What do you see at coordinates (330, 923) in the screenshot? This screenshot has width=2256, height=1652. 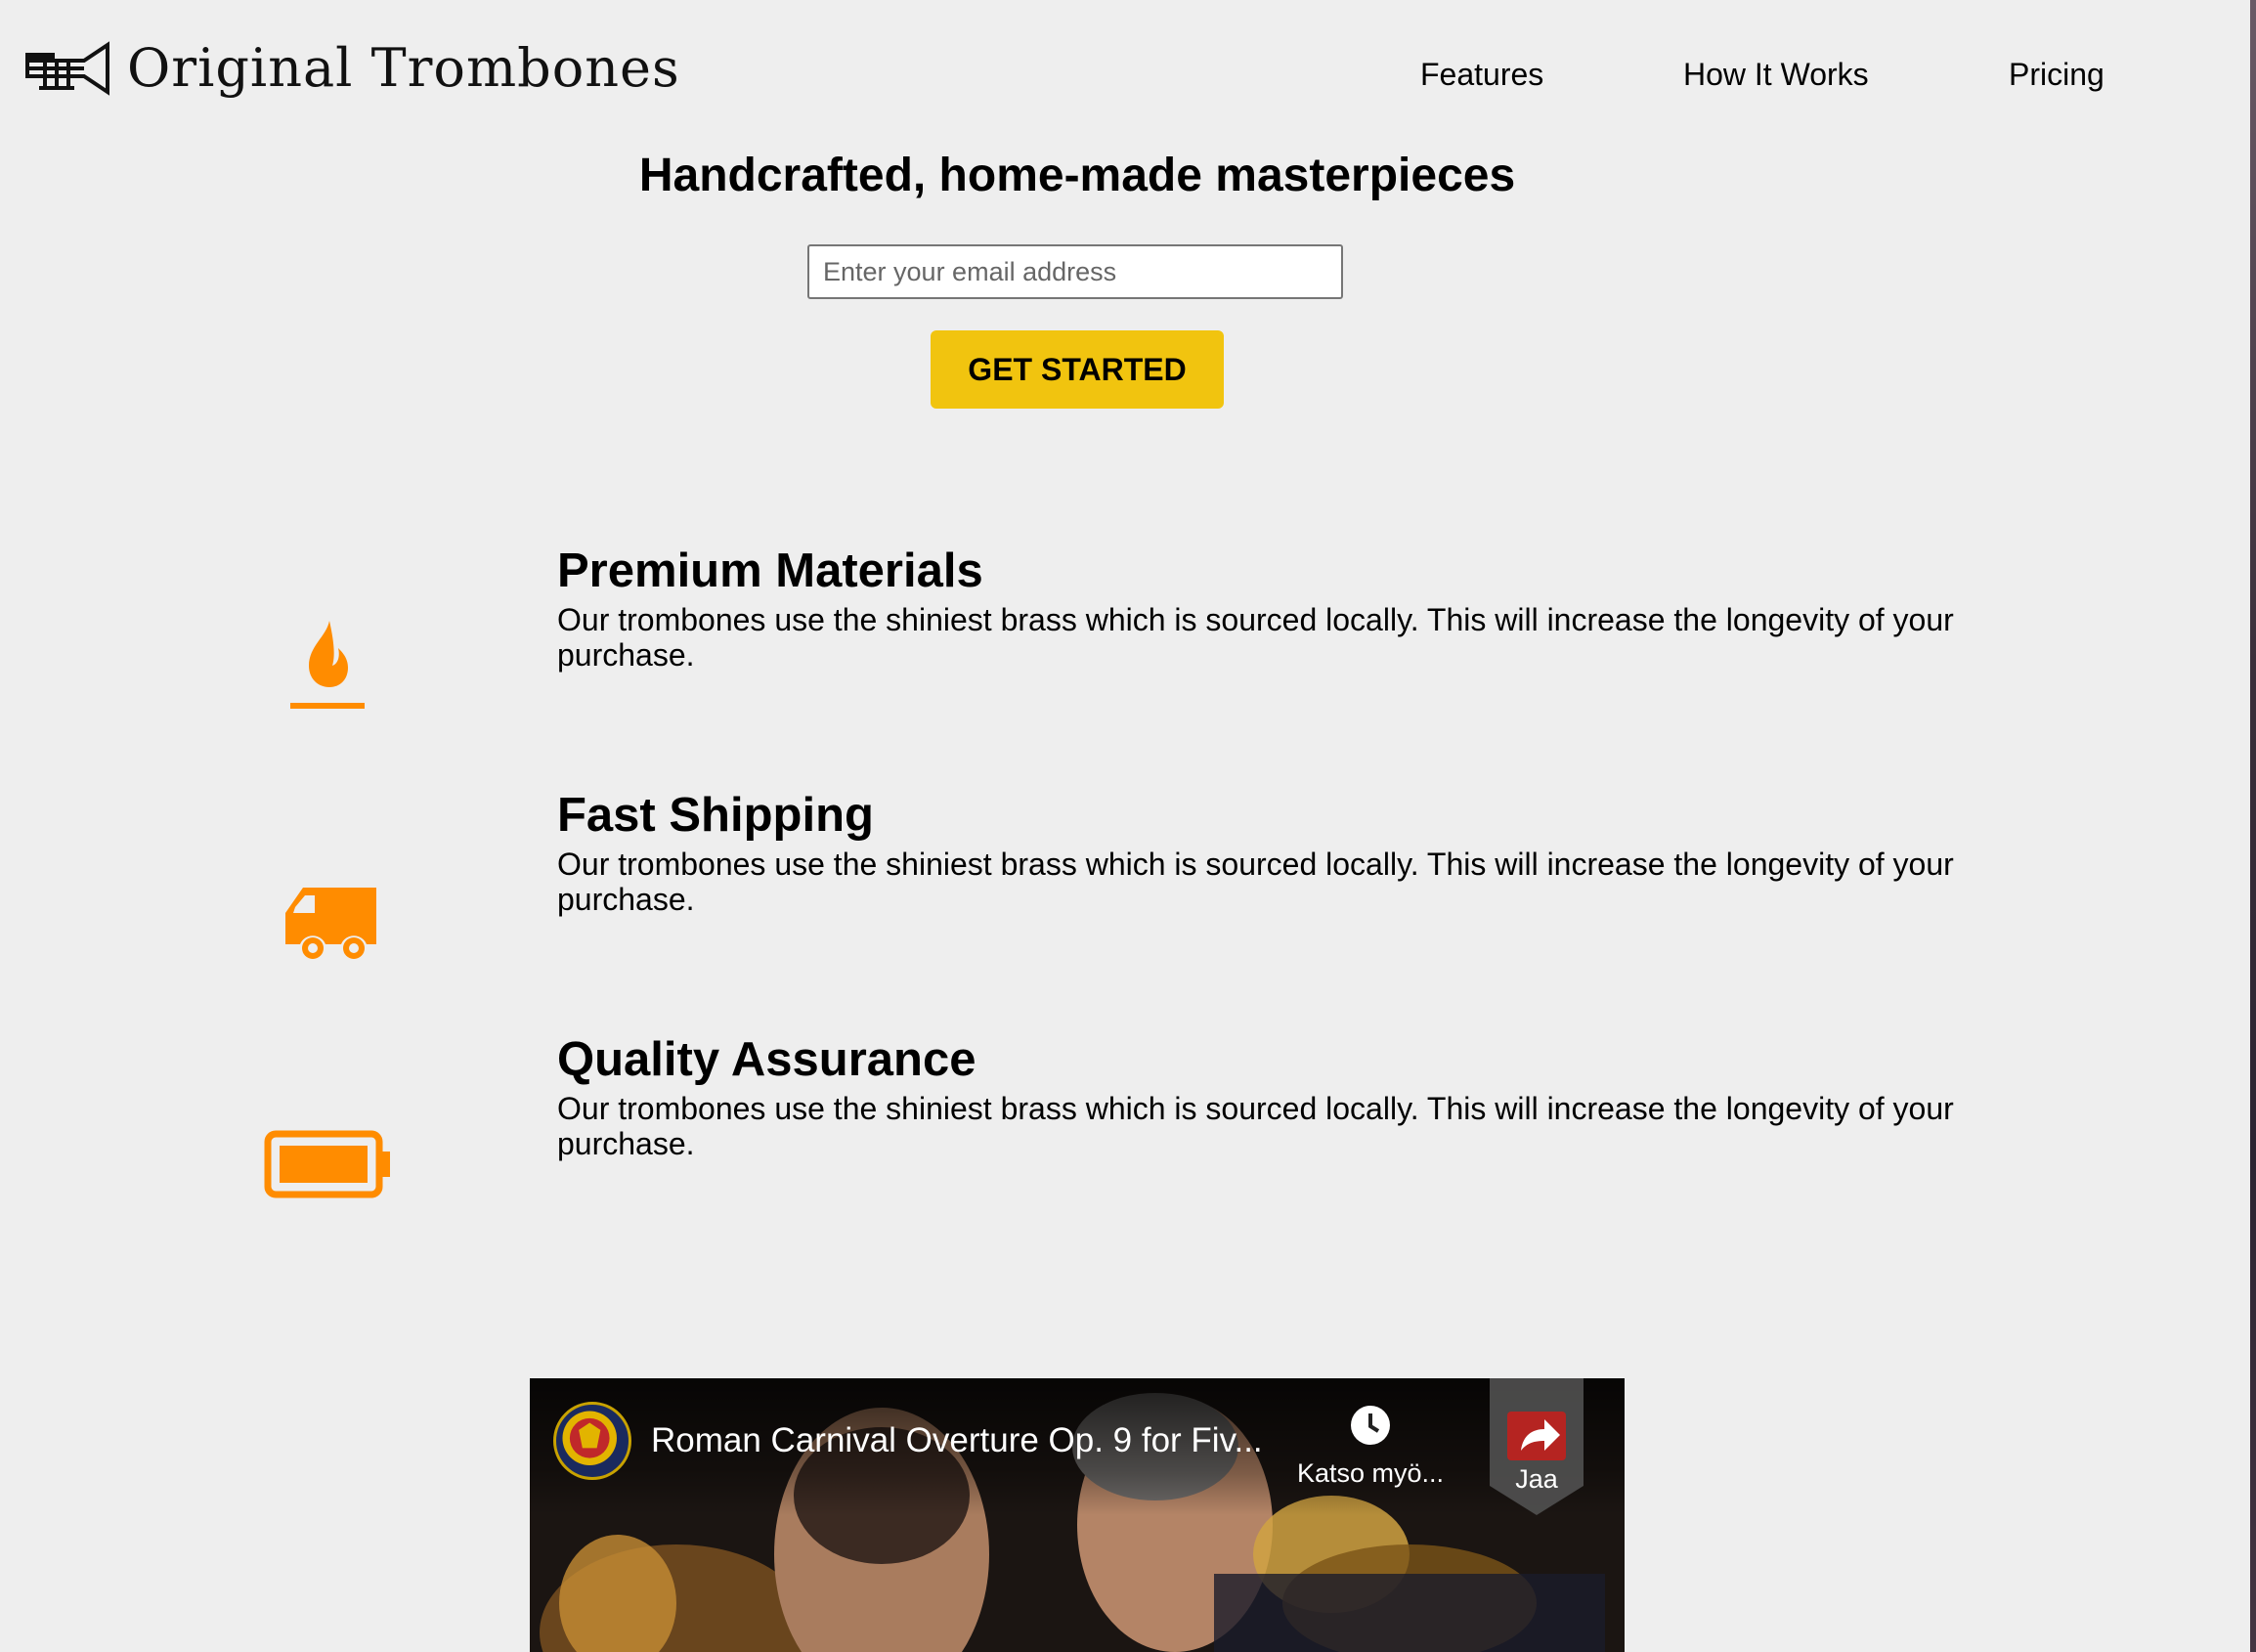 I see `truck-icon` at bounding box center [330, 923].